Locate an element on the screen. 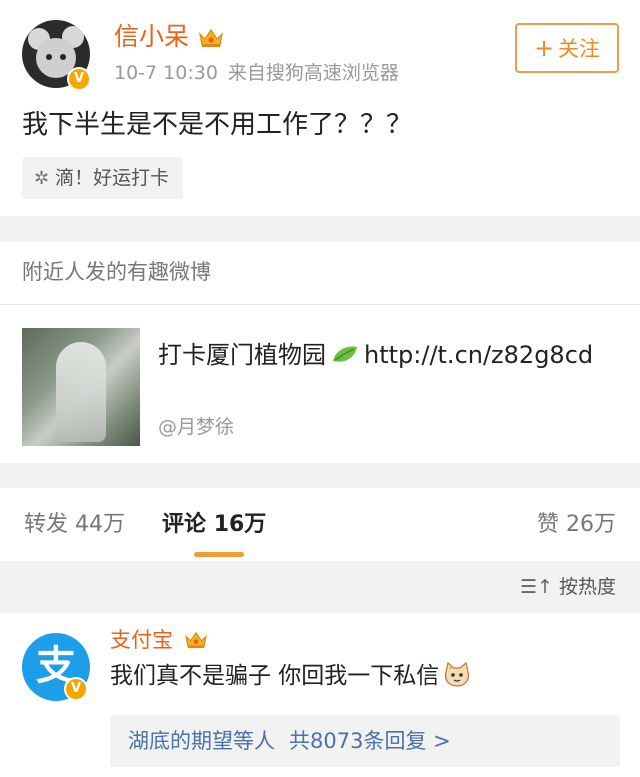 The height and width of the screenshot is (777, 640). post-text: 我下半生是不是不用工作了？？？ is located at coordinates (217, 125).